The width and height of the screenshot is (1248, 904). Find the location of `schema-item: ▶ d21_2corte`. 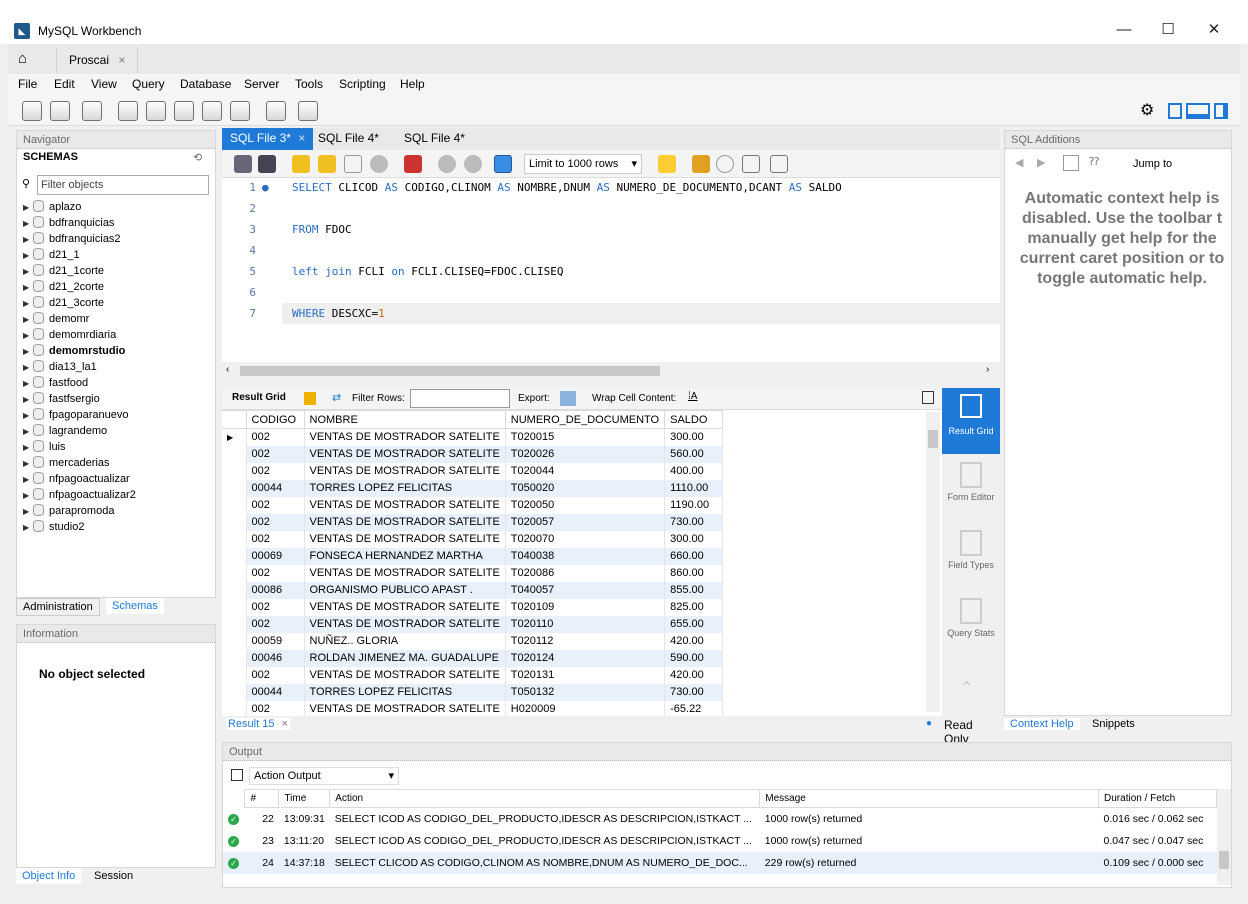

schema-item: ▶ d21_2corte is located at coordinates (63, 287).